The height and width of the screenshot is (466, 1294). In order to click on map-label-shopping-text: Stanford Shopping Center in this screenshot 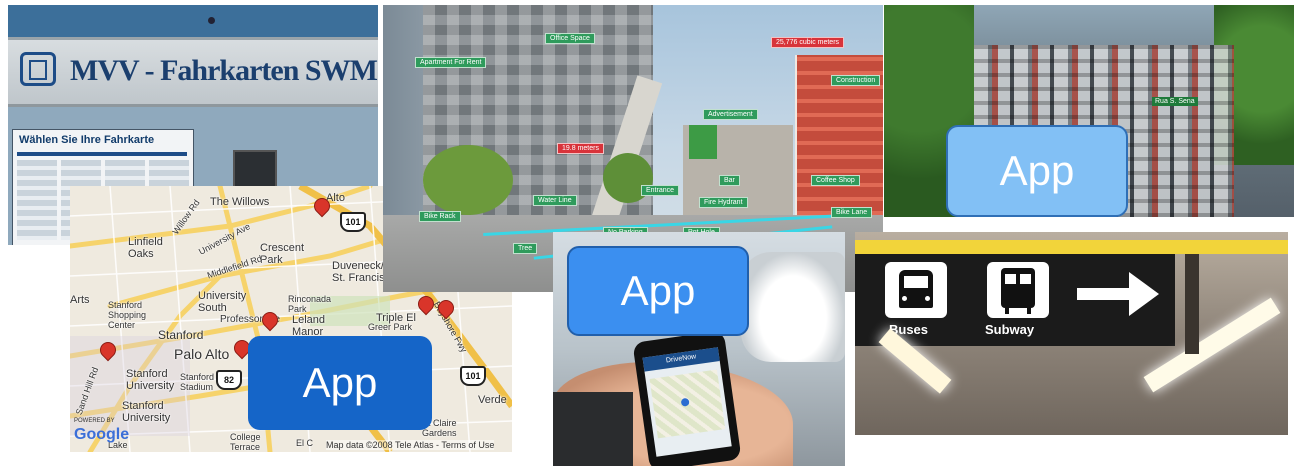, I will do `click(127, 315)`.